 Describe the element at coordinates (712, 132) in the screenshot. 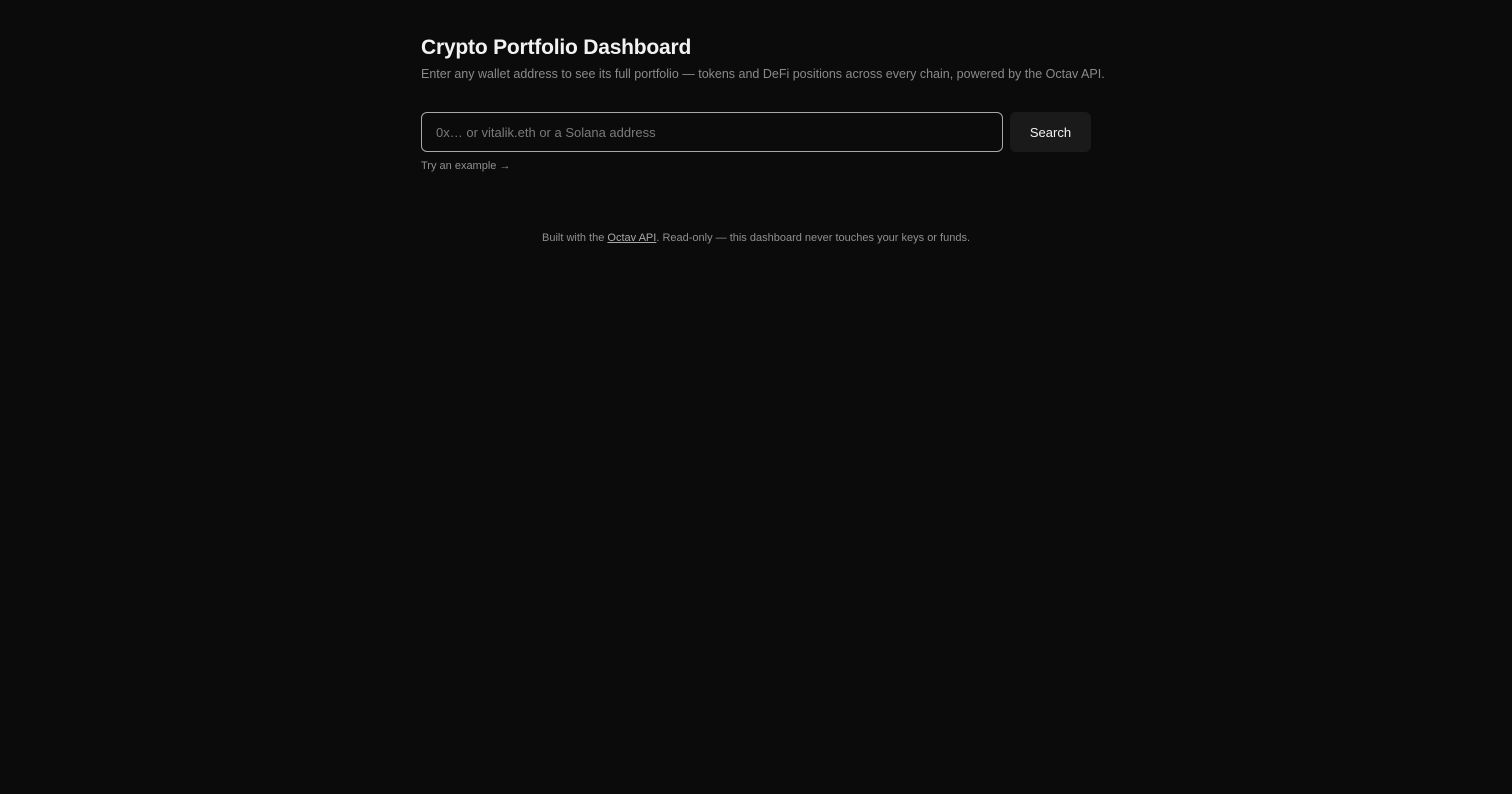

I see `wallet-search-input` at that location.